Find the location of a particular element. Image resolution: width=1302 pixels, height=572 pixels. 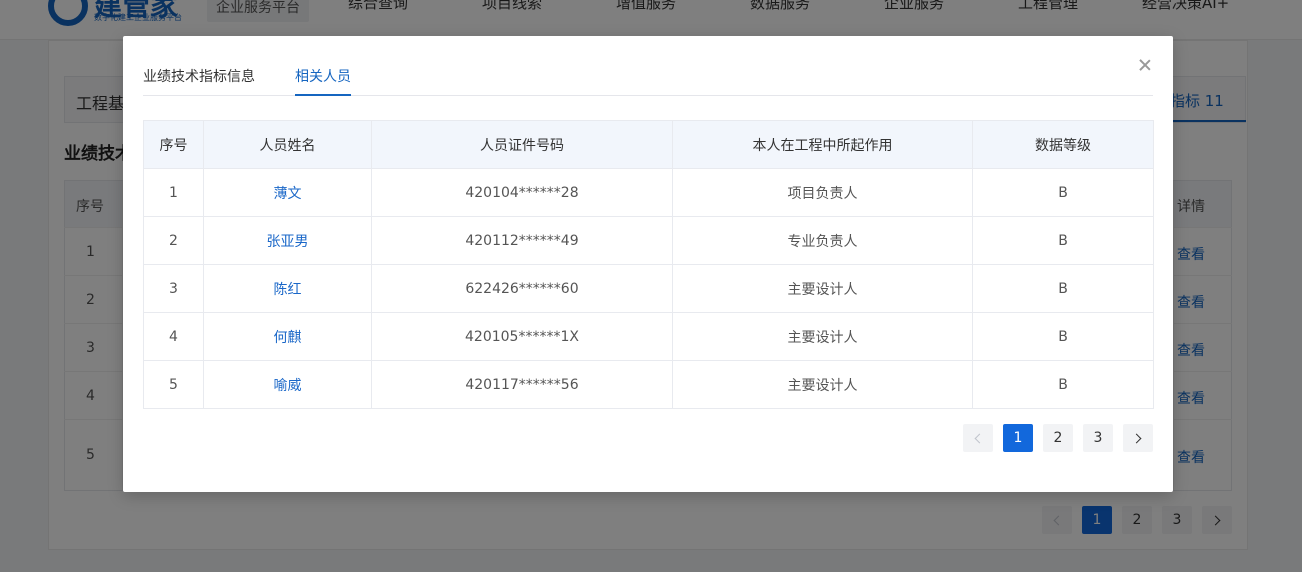

id-number: 420104******28 is located at coordinates (522, 192).